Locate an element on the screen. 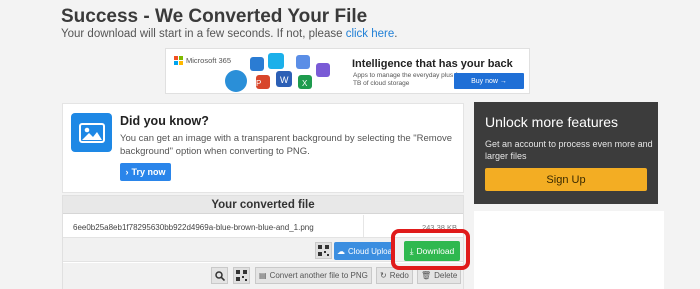  tools-qr-code-button is located at coordinates (241, 275).